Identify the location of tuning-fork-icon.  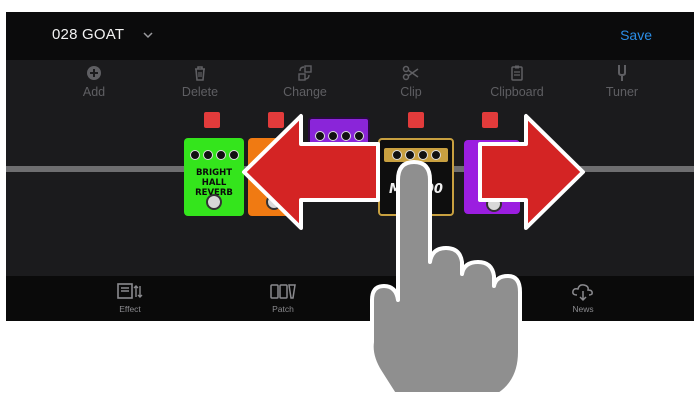
(622, 73).